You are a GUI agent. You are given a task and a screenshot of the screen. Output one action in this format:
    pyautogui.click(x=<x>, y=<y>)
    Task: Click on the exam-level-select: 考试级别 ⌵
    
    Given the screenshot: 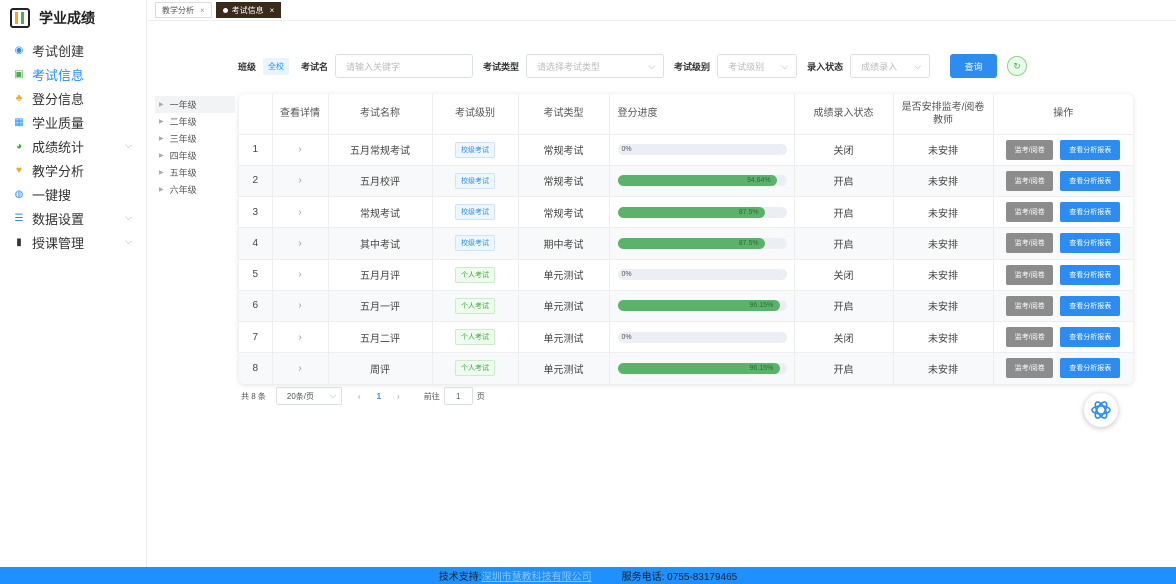 What is the action you would take?
    pyautogui.click(x=757, y=66)
    